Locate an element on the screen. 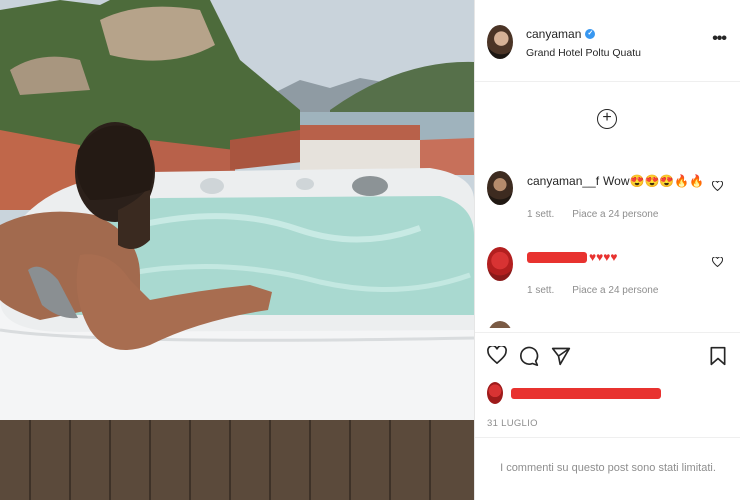 The image size is (740, 500). post-date: 31 LUGLIO is located at coordinates (512, 423).